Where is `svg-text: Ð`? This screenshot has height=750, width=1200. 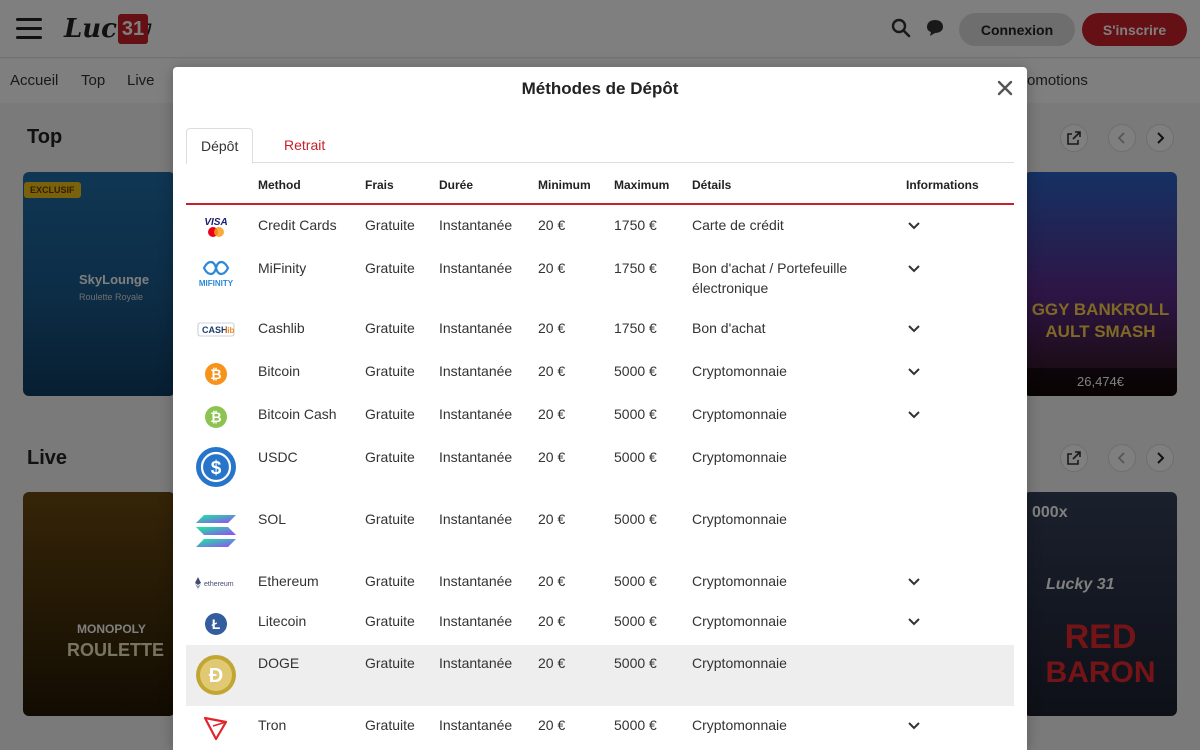 svg-text: Ð is located at coordinates (216, 676).